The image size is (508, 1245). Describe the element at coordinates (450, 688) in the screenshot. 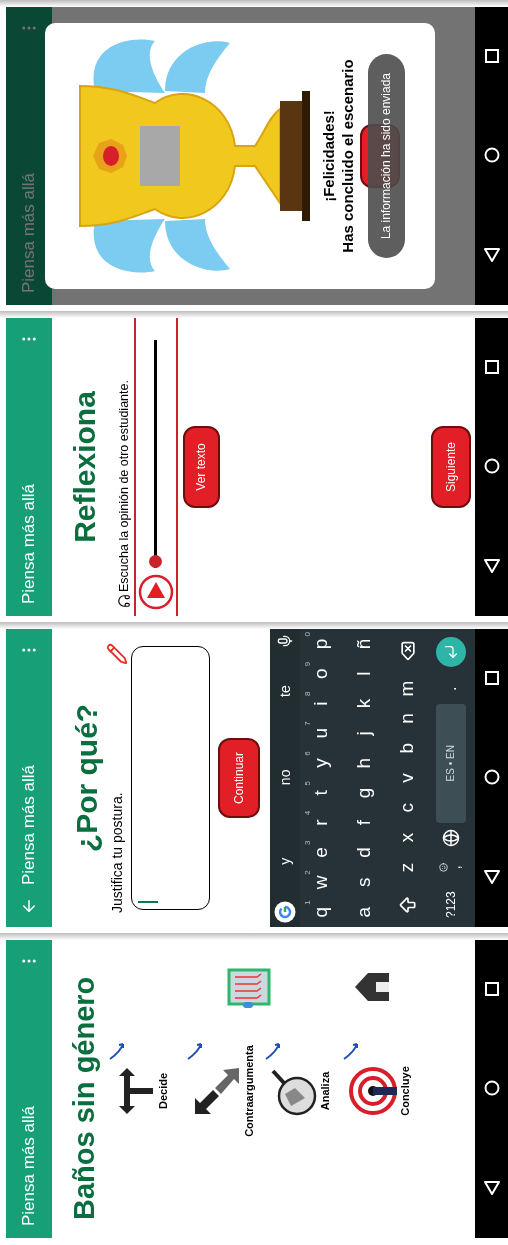

I see `period-key: .` at that location.